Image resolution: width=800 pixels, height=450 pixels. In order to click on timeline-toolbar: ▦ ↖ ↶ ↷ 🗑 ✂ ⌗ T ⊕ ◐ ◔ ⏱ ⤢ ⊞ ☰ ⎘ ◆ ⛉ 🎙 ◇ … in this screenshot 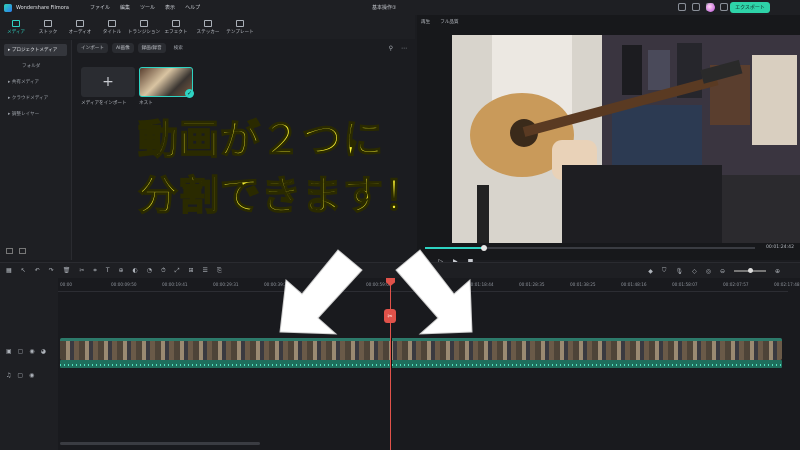, I will do `click(400, 270)`.